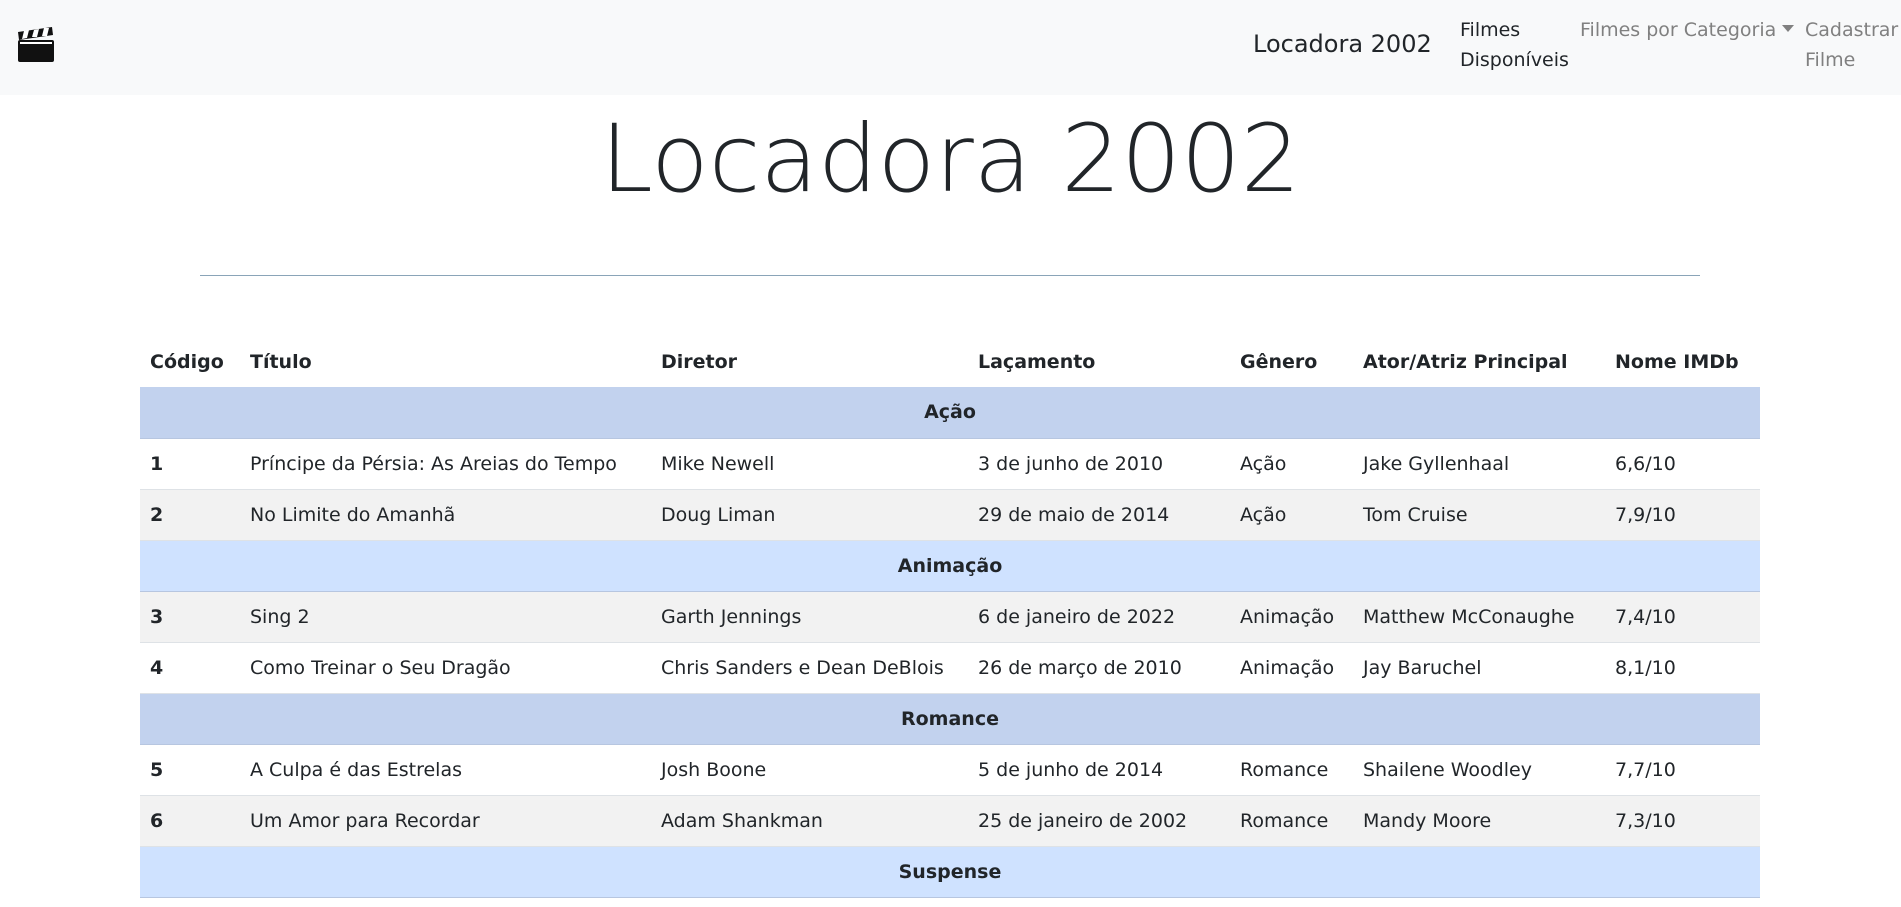 The image size is (1901, 907). What do you see at coordinates (445, 668) in the screenshot?
I see `cell-titulo: Como Treinar o Seu Dragão` at bounding box center [445, 668].